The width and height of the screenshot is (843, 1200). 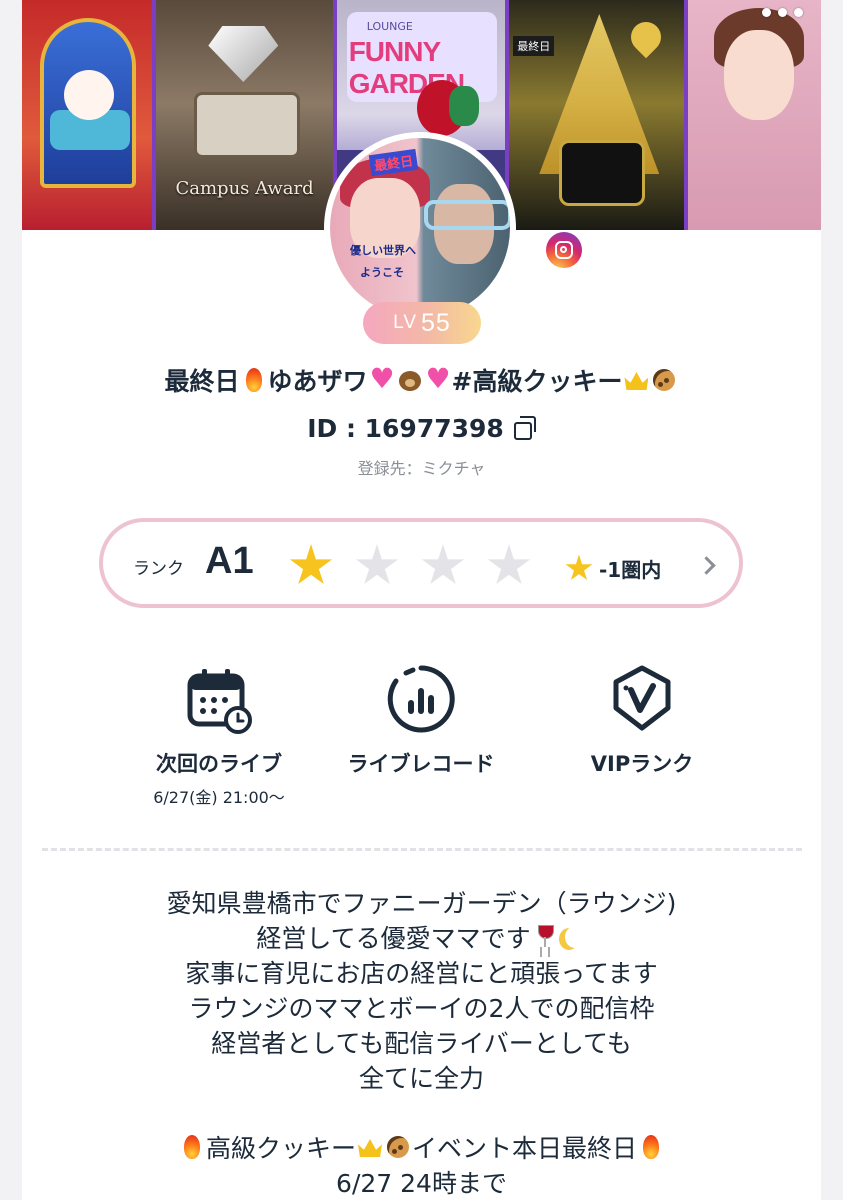 I want to click on rank-zone-text: -1圏内, so click(x=630, y=570).